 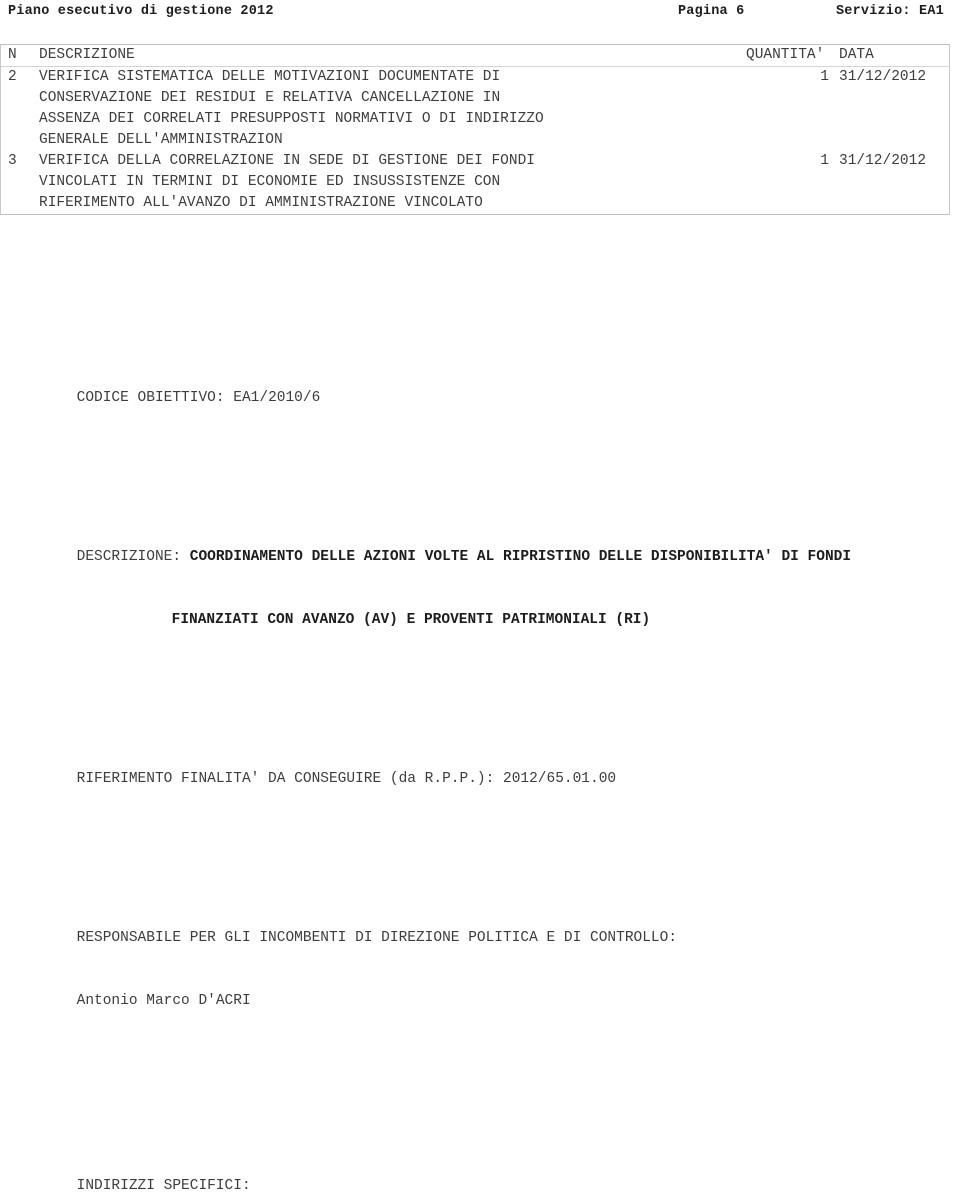 I want to click on codice-obiettivo-value: EA1/2010/6, so click(x=277, y=398).